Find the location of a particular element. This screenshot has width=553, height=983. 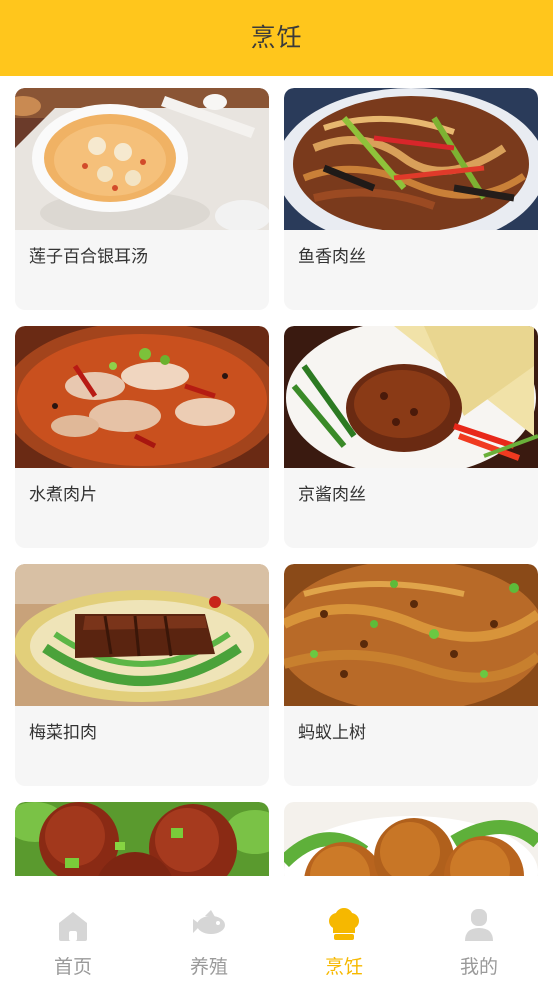

recipe-card: 蚂蚁上树 is located at coordinates (411, 675).